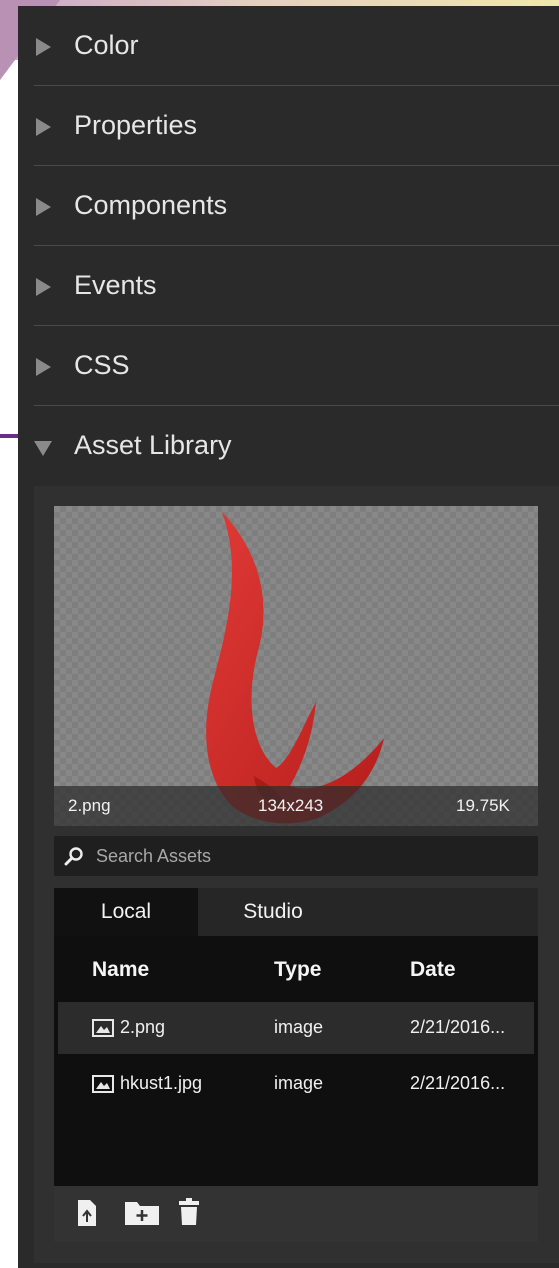  What do you see at coordinates (291, 805) in the screenshot?
I see `preview-dimensions: 134x243` at bounding box center [291, 805].